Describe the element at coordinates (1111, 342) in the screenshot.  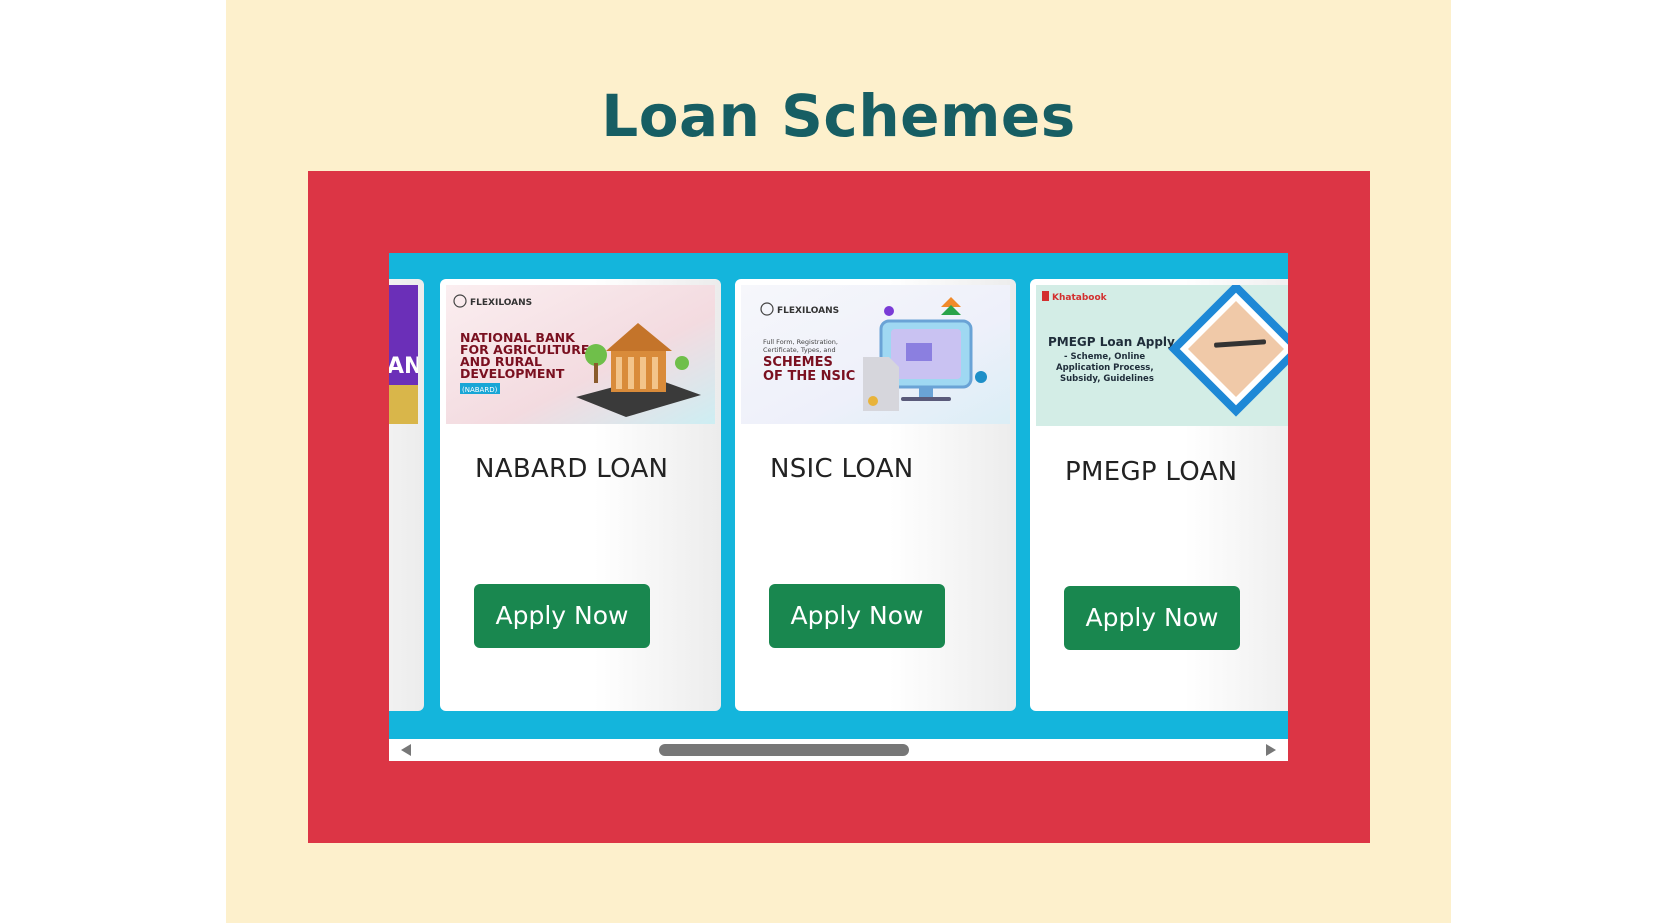
I see `svg-text: PMEGP Loan Apply` at that location.